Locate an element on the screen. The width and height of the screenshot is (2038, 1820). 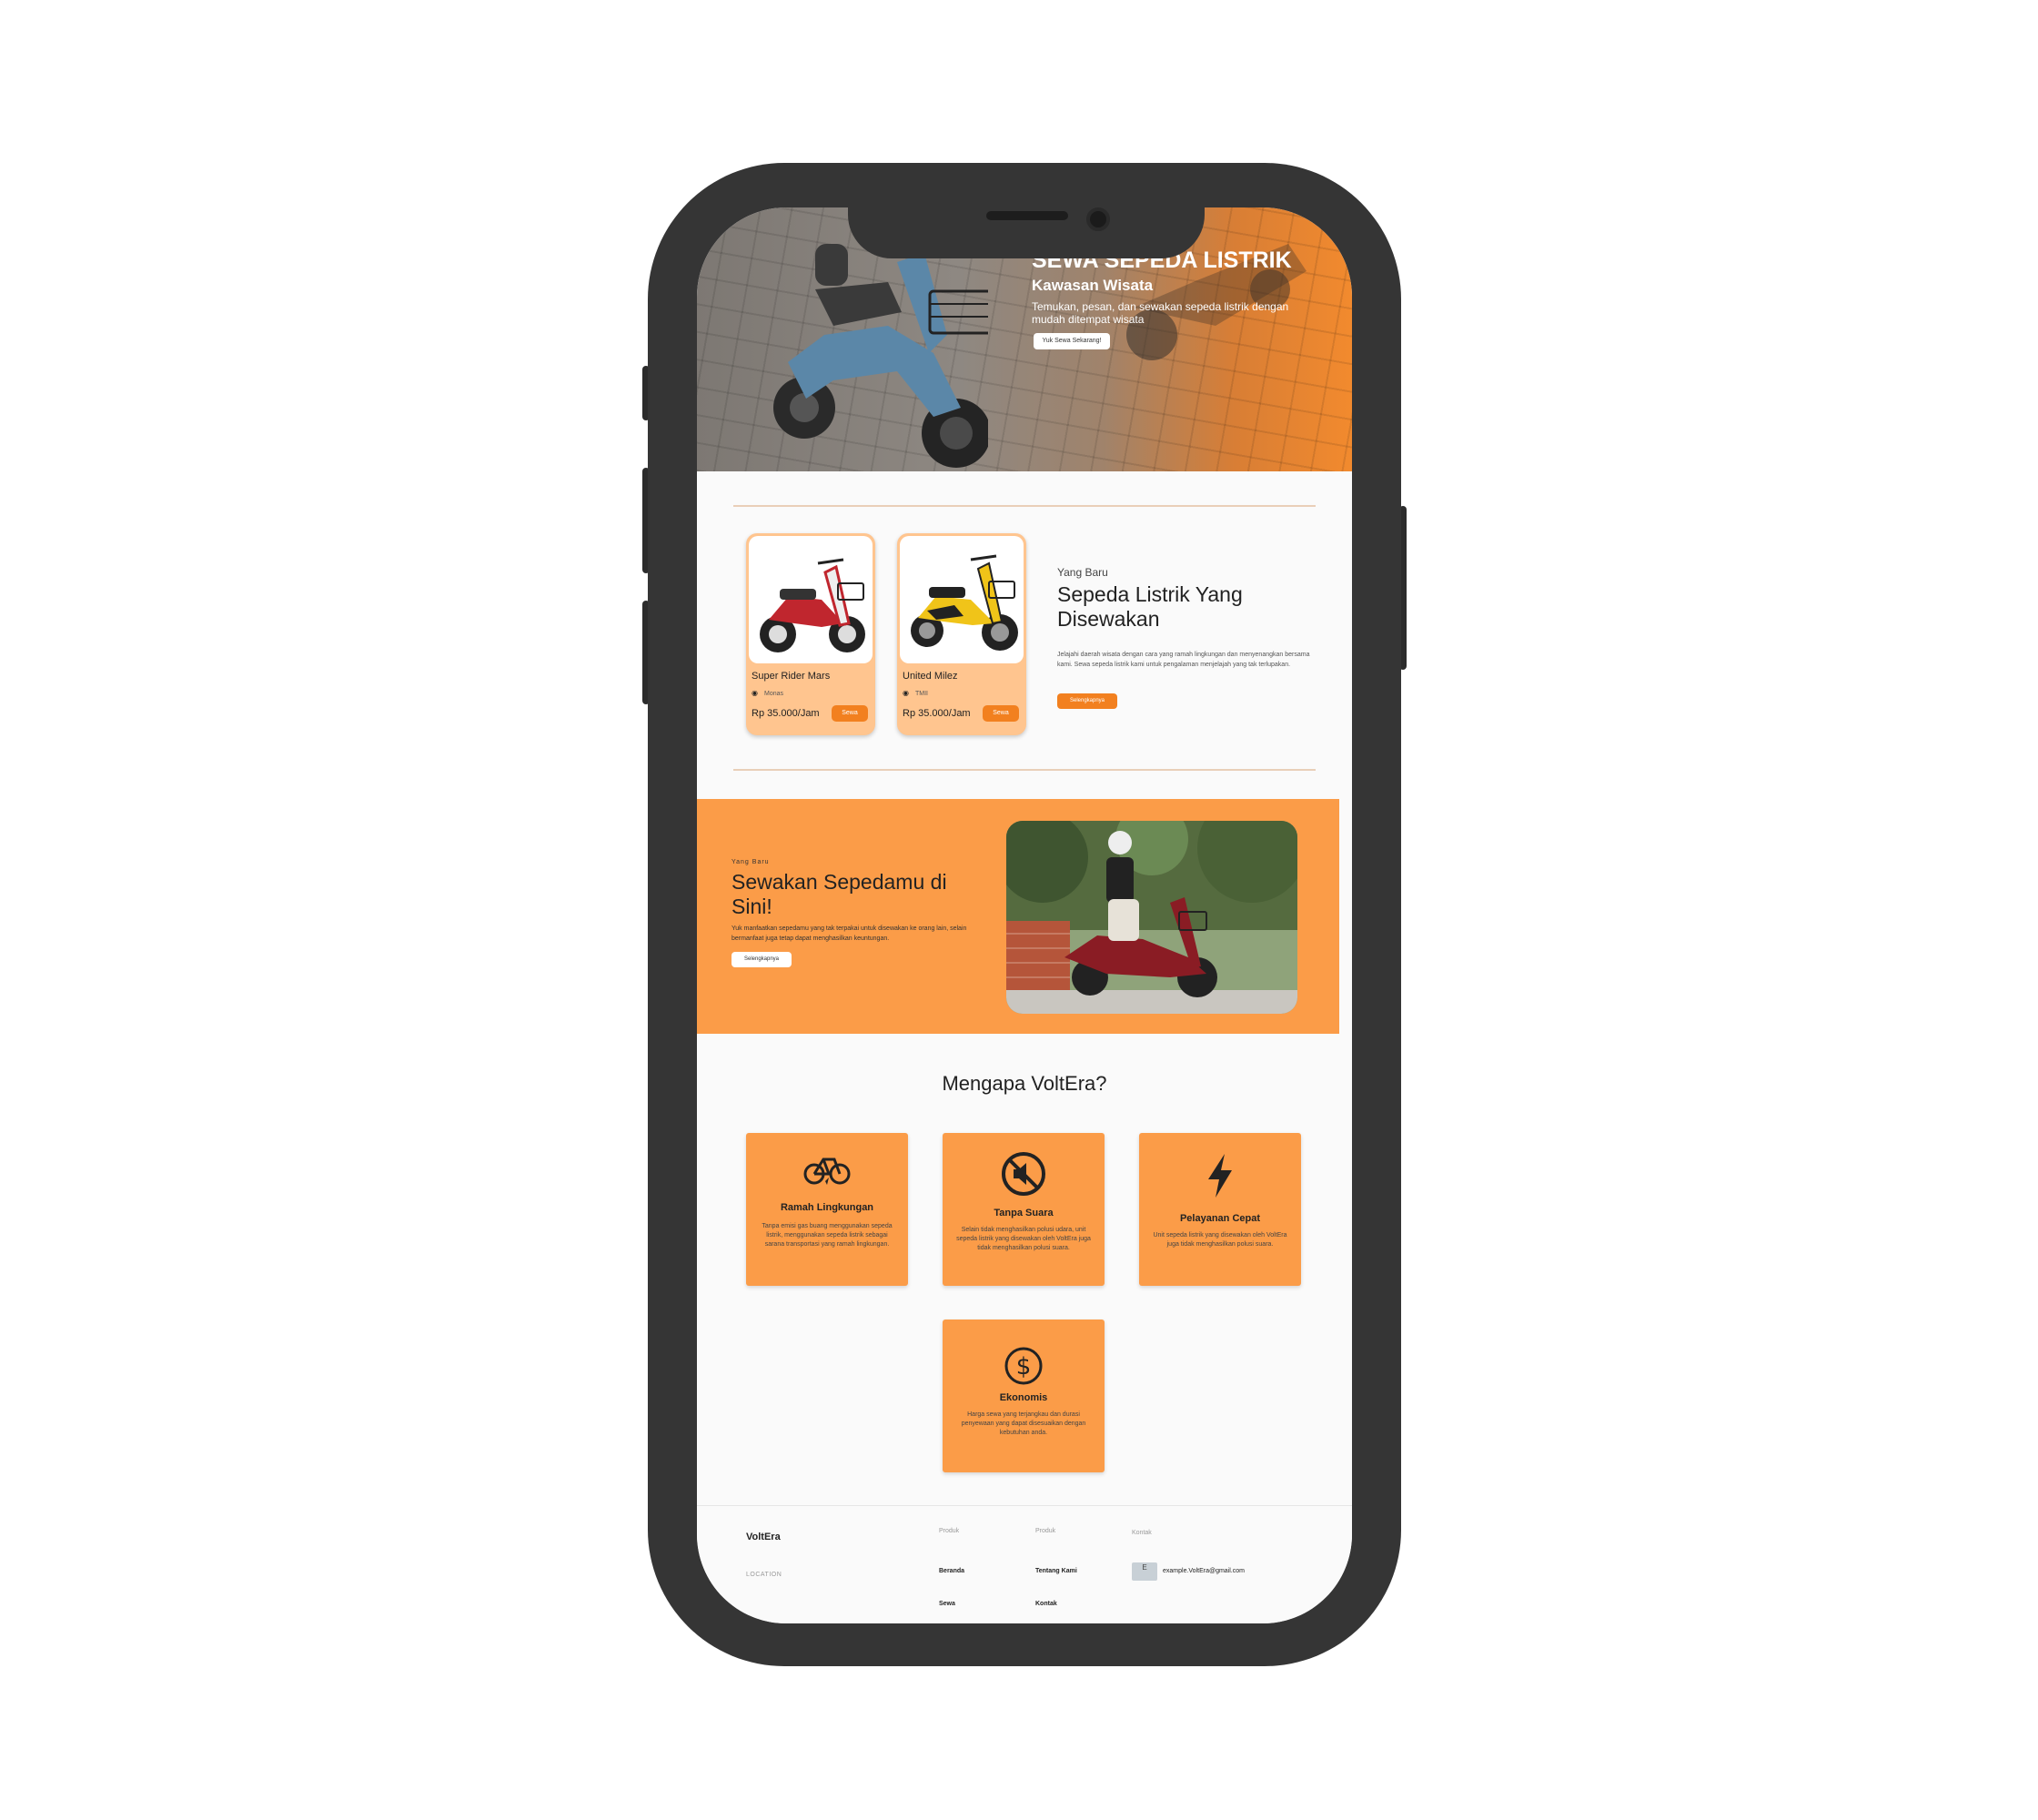
bike-card-2: United Milez ◉ TMII Rp 35.000/Jam Sewa is located at coordinates (961, 634).